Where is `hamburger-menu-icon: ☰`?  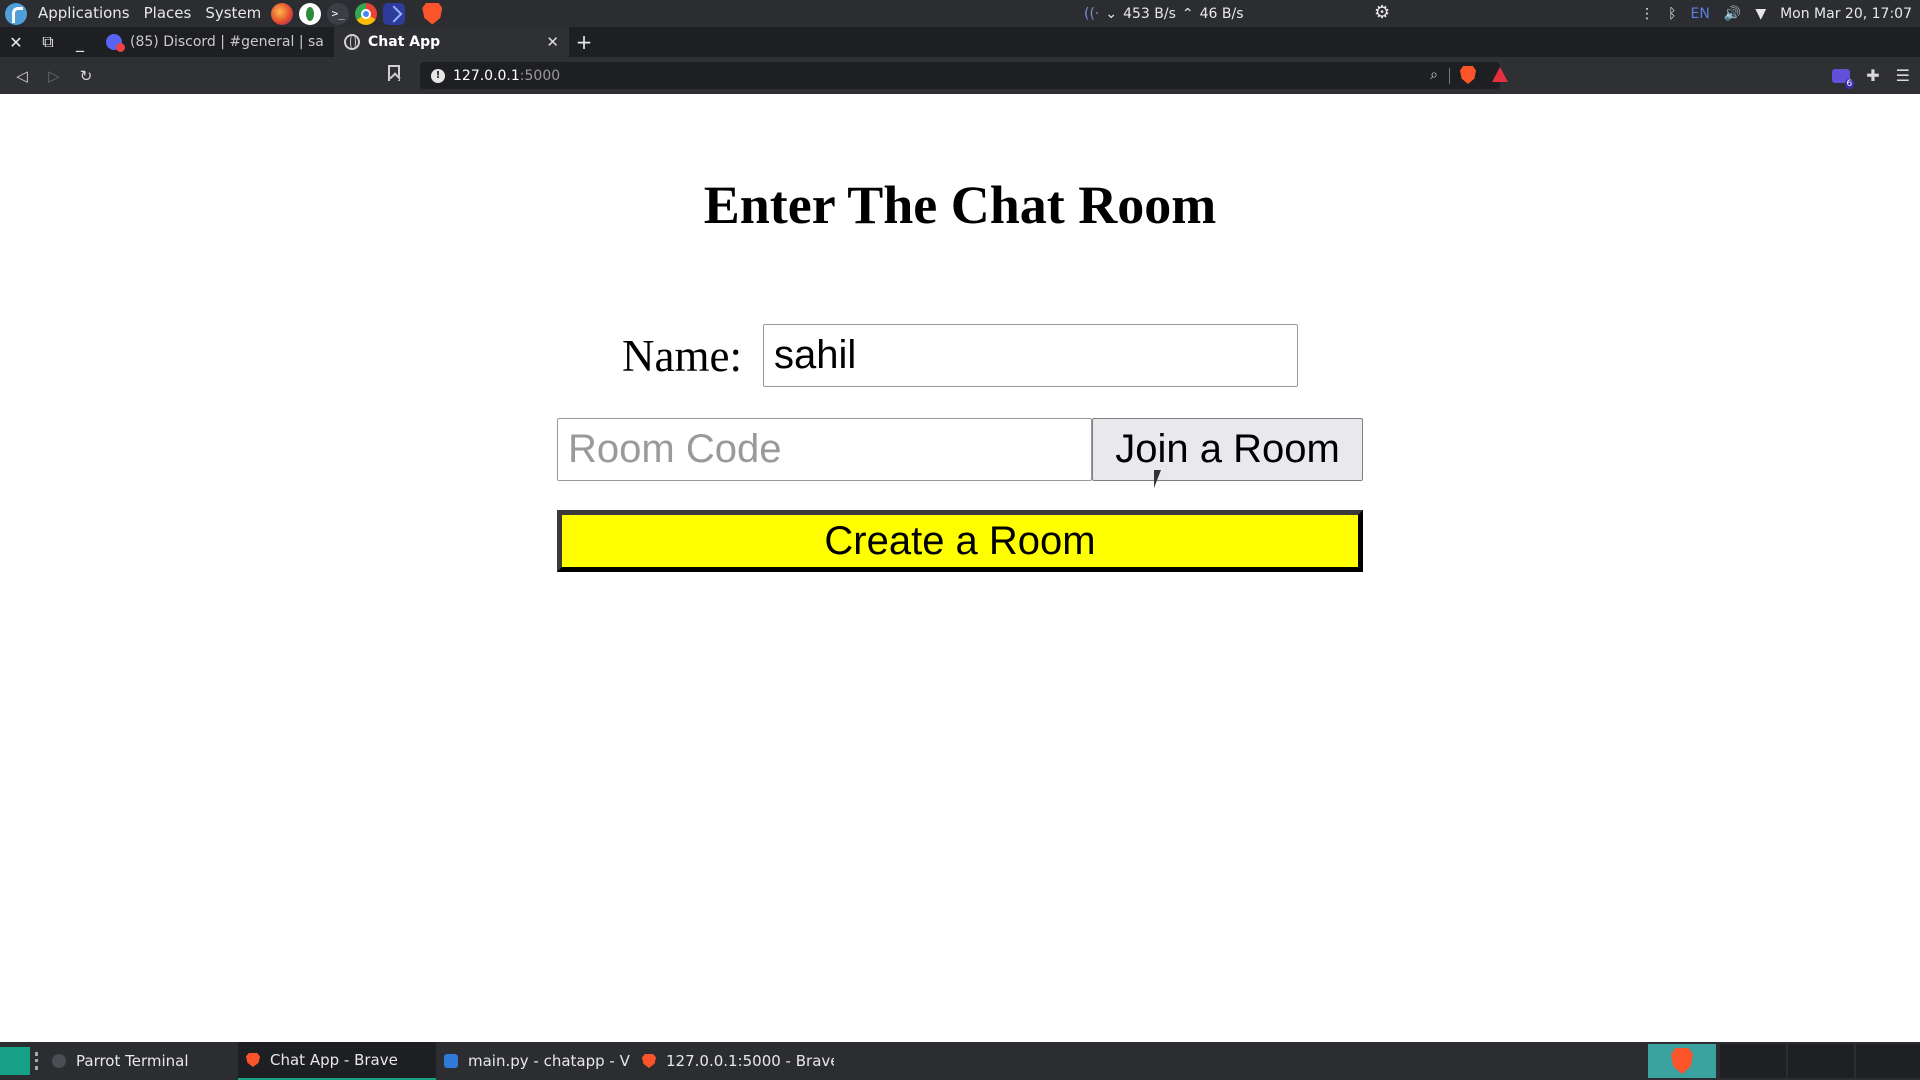 hamburger-menu-icon: ☰ is located at coordinates (1903, 75).